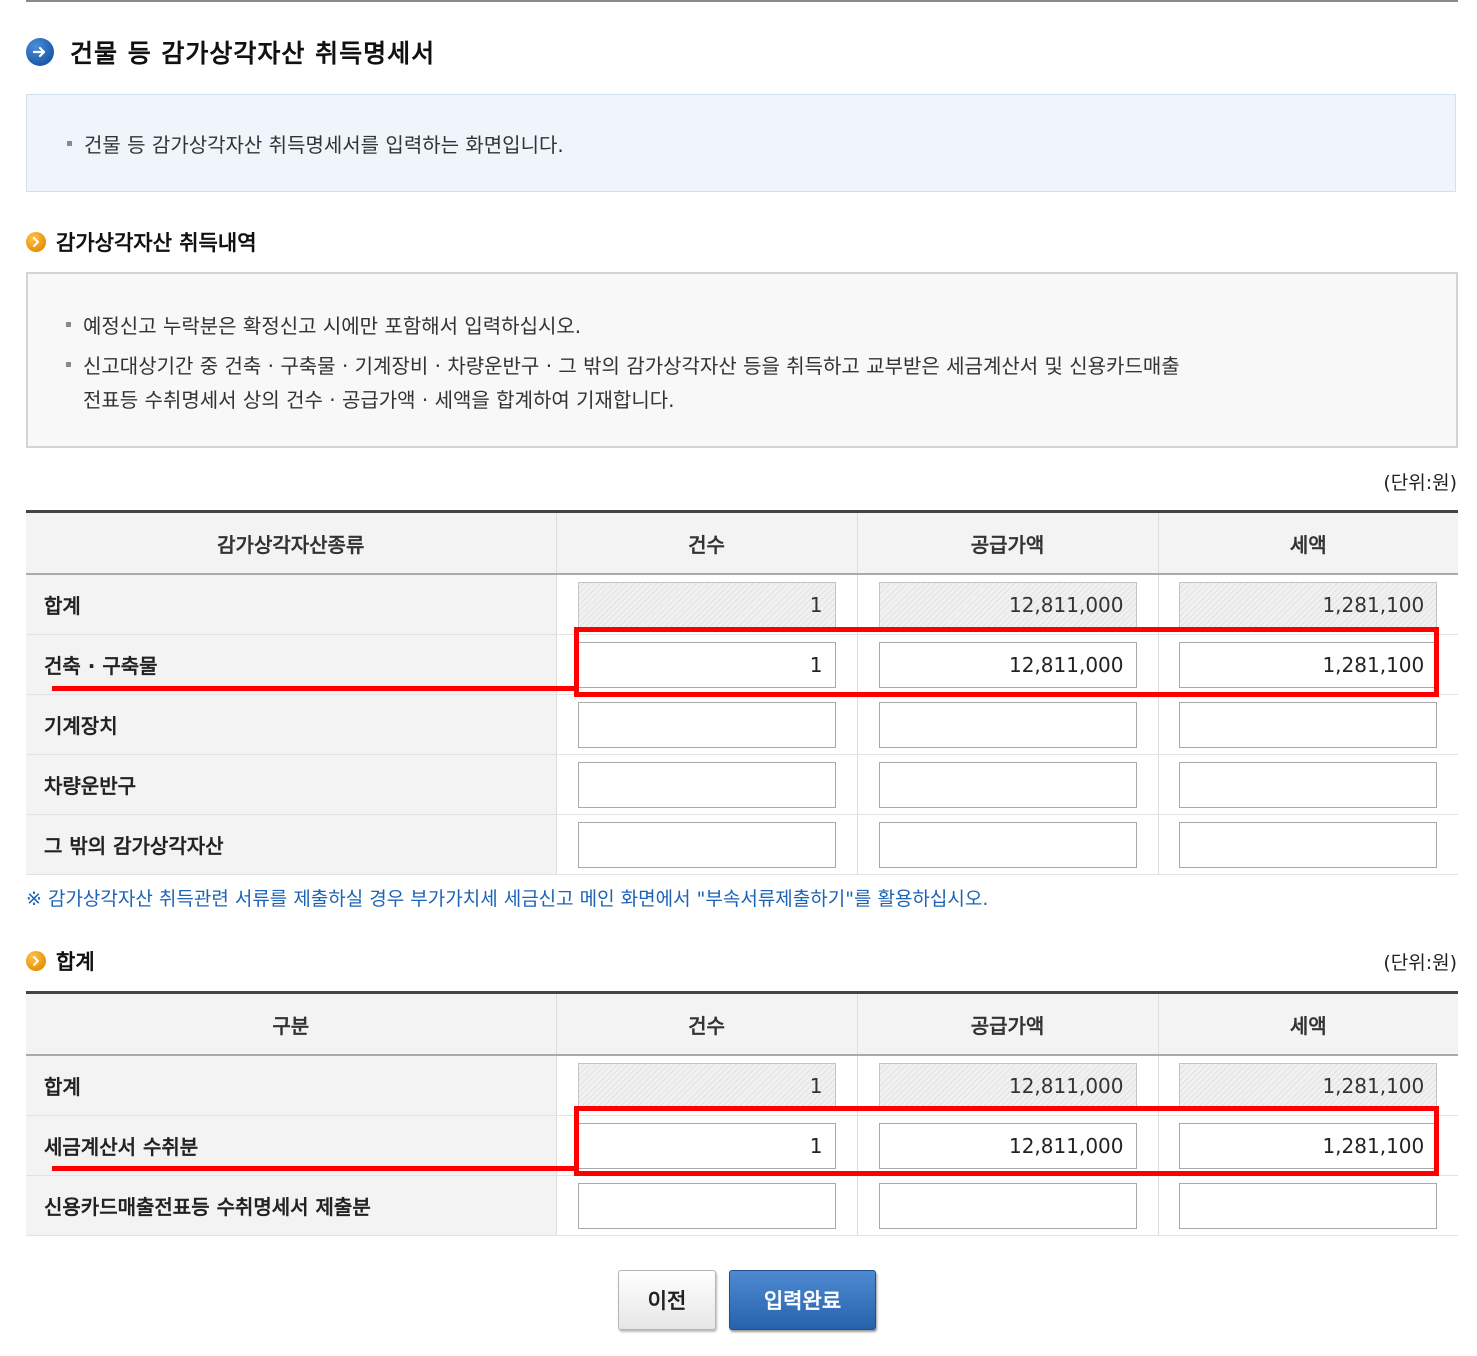 This screenshot has width=1477, height=1356. Describe the element at coordinates (706, 1205) in the screenshot. I see `card-count-input` at that location.